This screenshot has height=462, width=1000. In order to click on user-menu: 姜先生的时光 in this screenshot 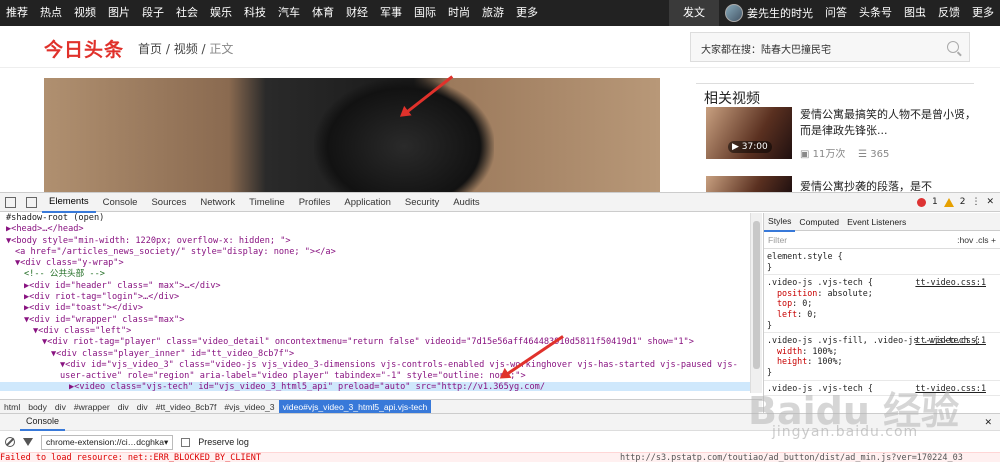, I will do `click(769, 13)`.